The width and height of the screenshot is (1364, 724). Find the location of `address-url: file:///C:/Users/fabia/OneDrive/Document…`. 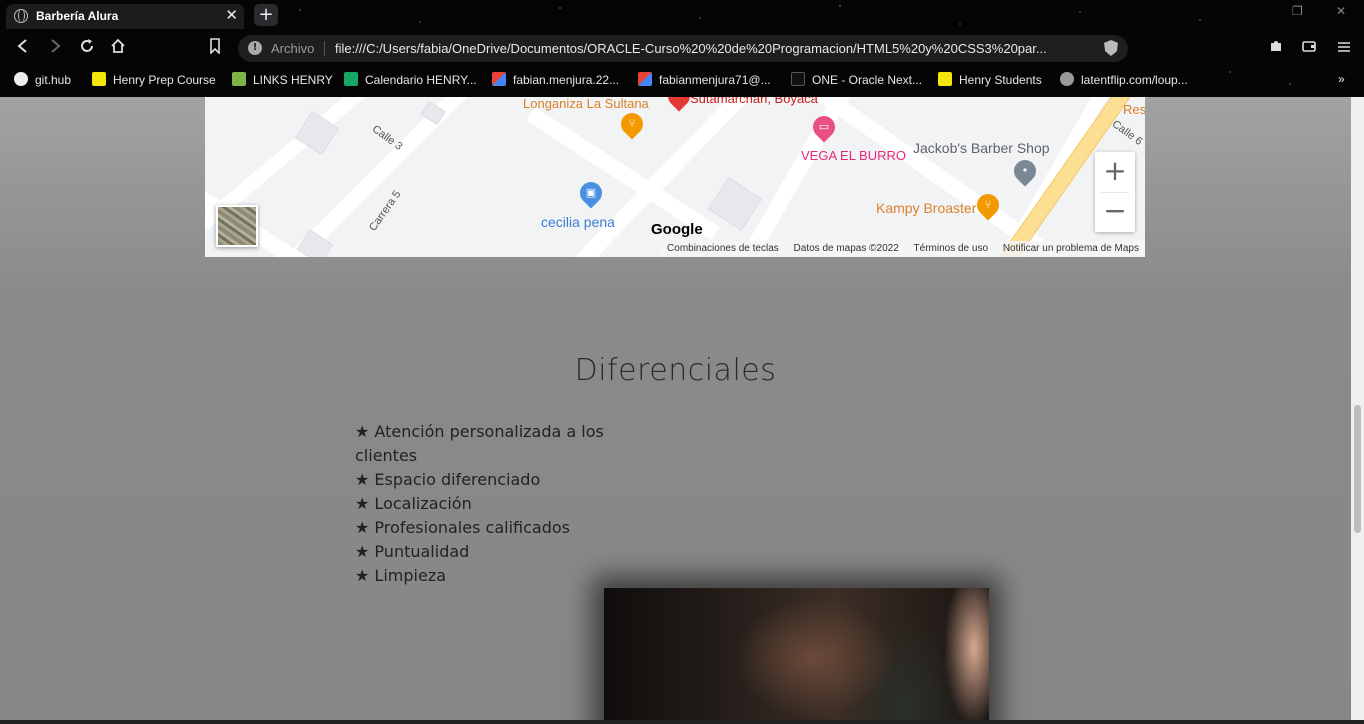

address-url: file:///C:/Users/fabia/OneDrive/Document… is located at coordinates (691, 48).